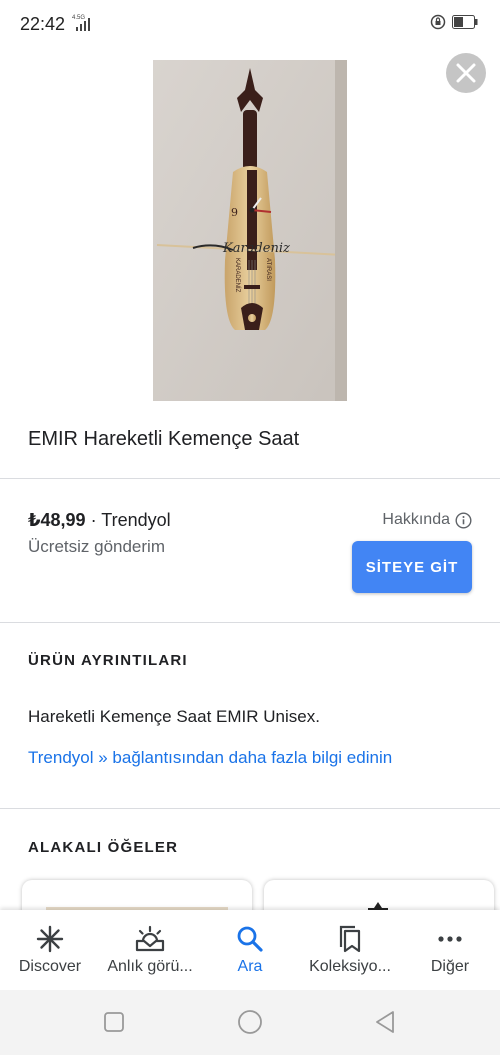 The image size is (500, 1055). What do you see at coordinates (50, 966) in the screenshot?
I see `nav-label: Discover` at bounding box center [50, 966].